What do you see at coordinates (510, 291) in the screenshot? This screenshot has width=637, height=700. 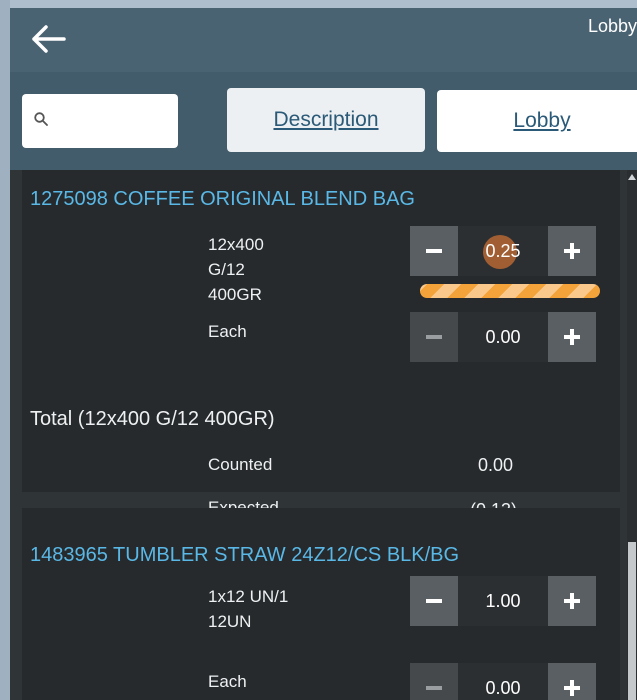 I see `case-progress-bar` at bounding box center [510, 291].